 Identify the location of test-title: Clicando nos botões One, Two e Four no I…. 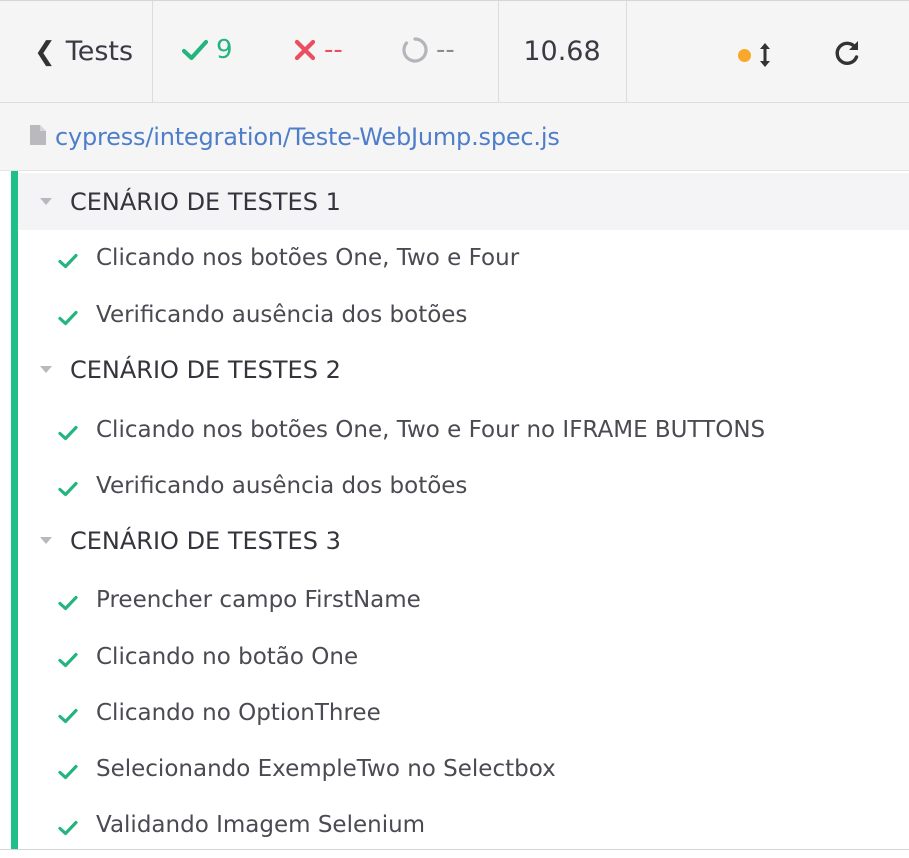
(431, 429).